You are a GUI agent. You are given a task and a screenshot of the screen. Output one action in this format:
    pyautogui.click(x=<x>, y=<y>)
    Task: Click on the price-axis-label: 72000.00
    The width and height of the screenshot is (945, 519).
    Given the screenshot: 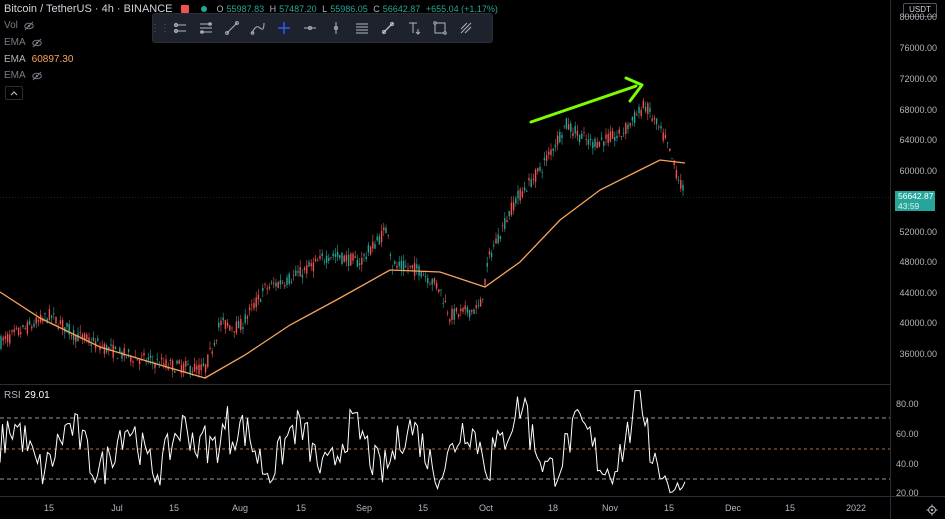 What is the action you would take?
    pyautogui.click(x=918, y=79)
    